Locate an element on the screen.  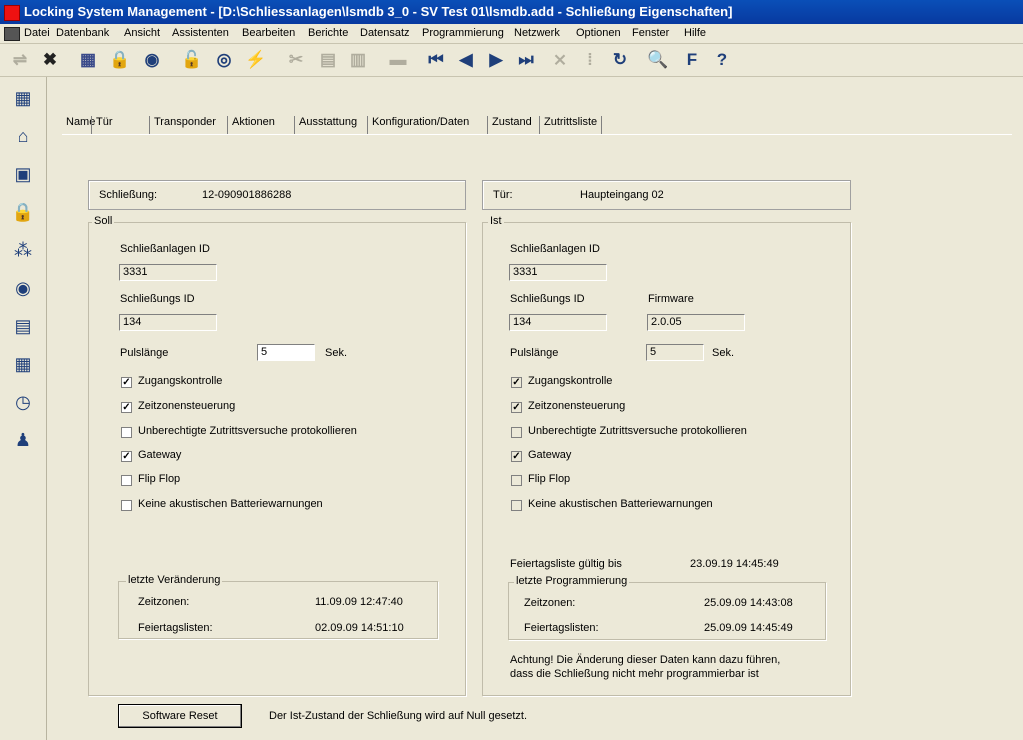
ist-lock-id-label: Schließungs ID is located at coordinates (547, 299).